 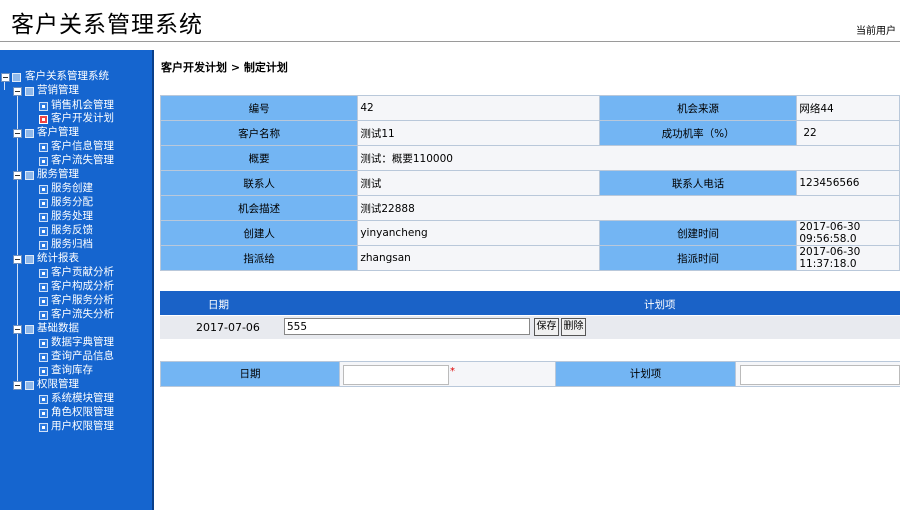 I want to click on contact-label: 联系人, so click(x=259, y=183).